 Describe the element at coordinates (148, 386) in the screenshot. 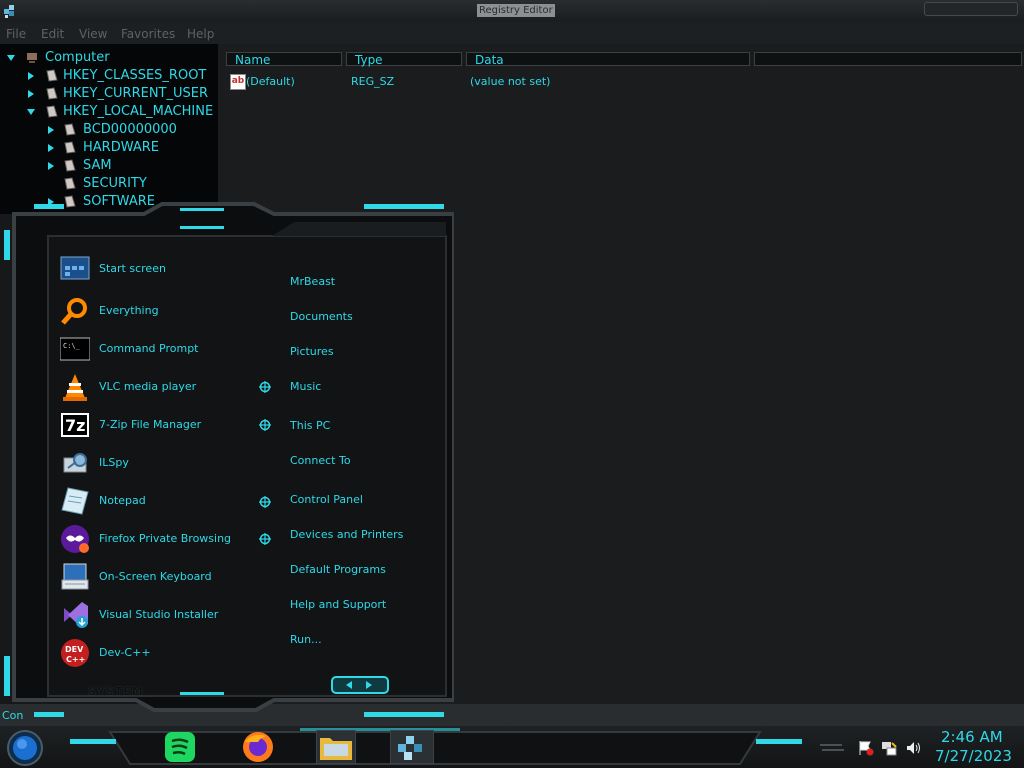

I see `program-label: VLC media player` at that location.